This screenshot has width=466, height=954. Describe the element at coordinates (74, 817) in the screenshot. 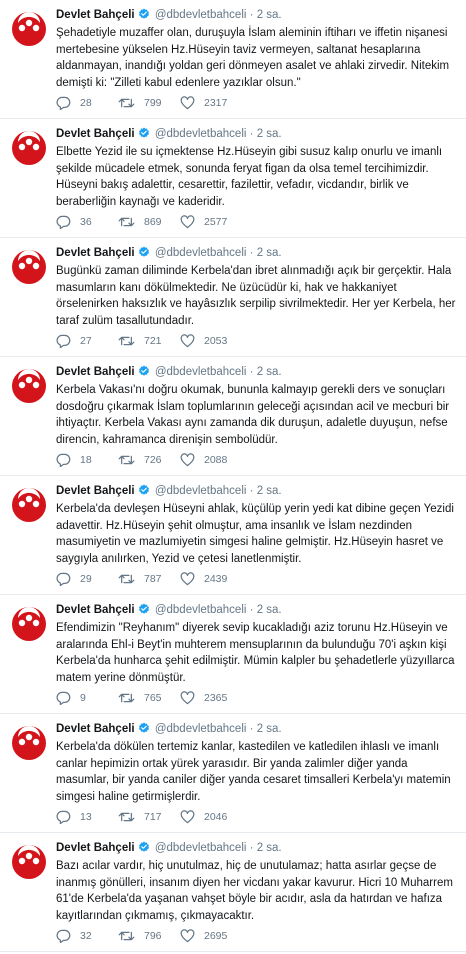

I see `reply-button: 13` at that location.